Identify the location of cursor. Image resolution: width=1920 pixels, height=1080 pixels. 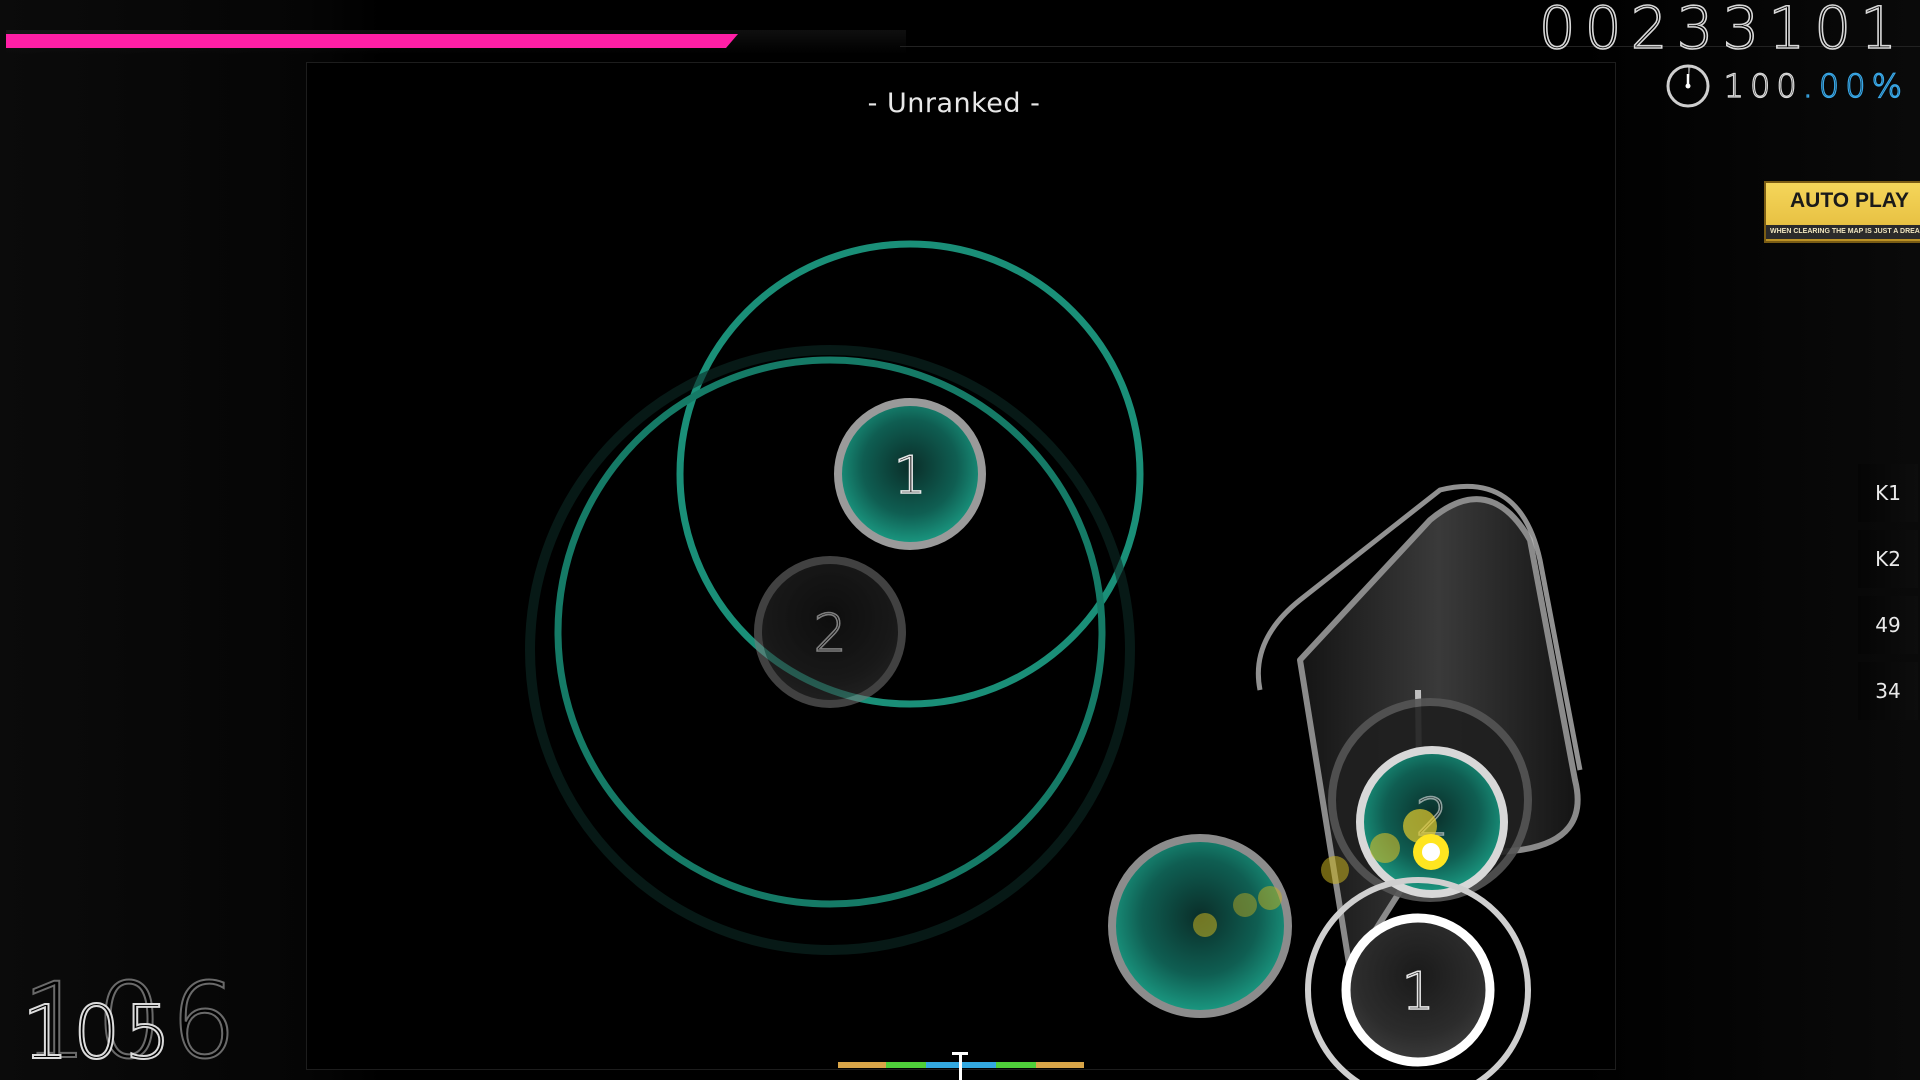
(1431, 852).